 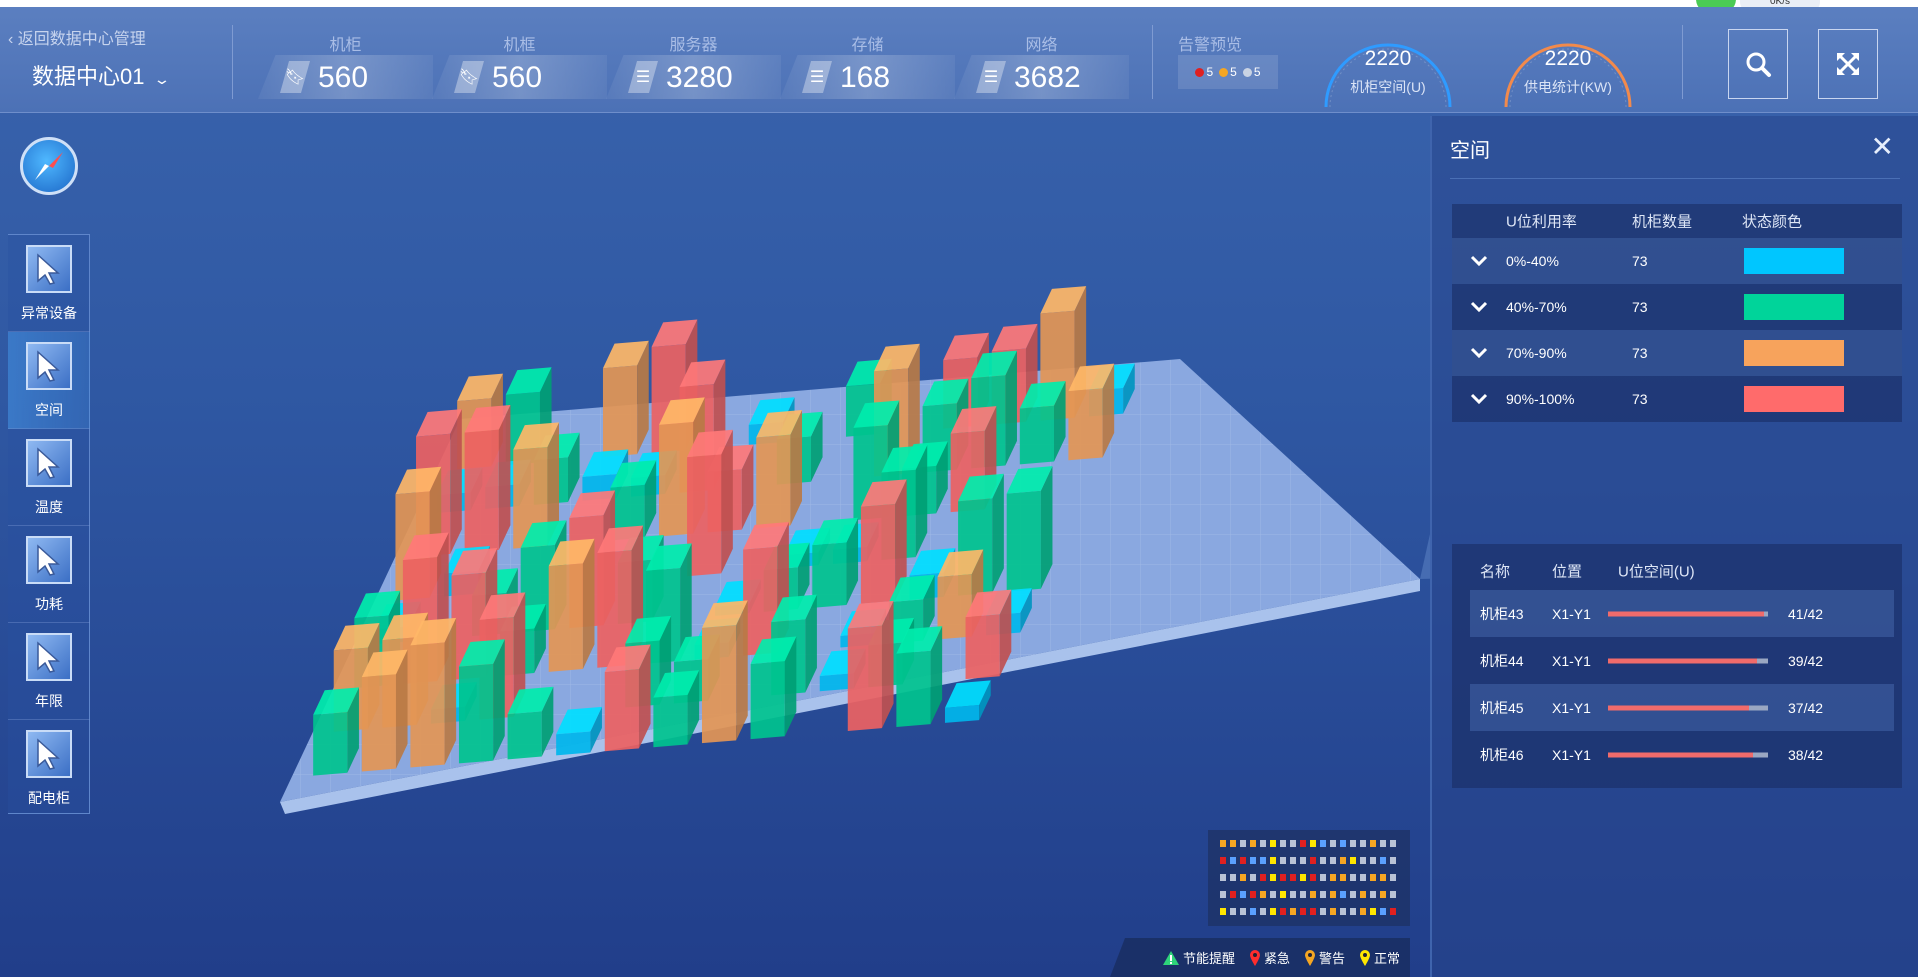 I want to click on gauge-label: 供电统计(KW), so click(x=1568, y=87).